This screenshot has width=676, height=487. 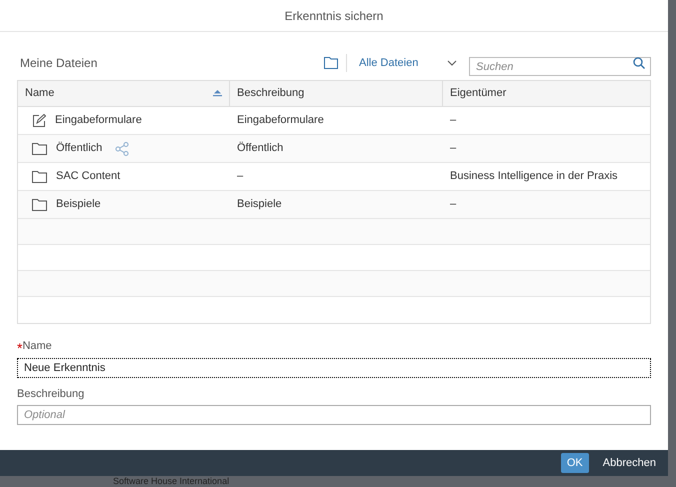 What do you see at coordinates (452, 63) in the screenshot?
I see `chevron-down-icon` at bounding box center [452, 63].